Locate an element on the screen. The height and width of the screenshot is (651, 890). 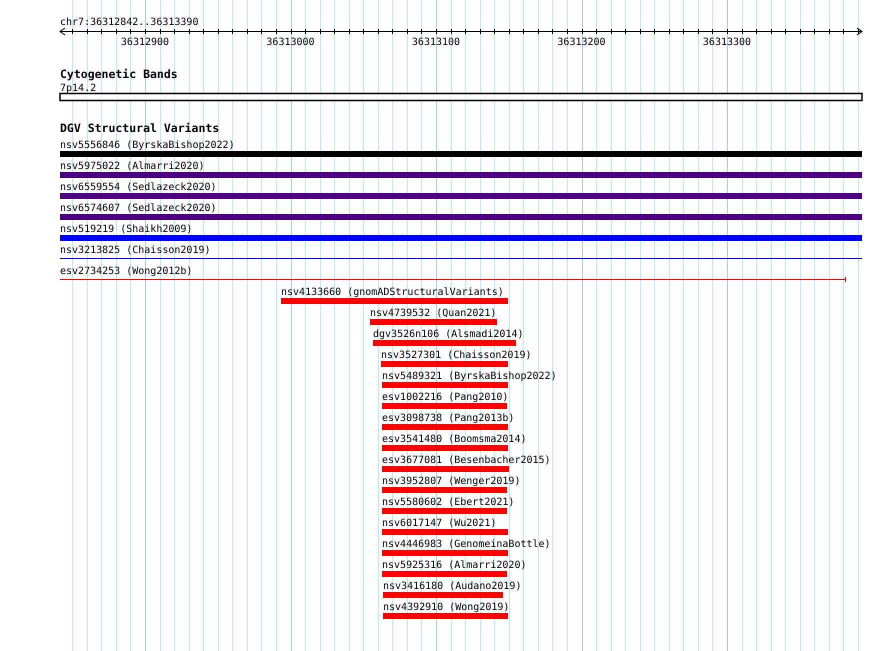
band-label: 7p14.2 is located at coordinates (78, 88).